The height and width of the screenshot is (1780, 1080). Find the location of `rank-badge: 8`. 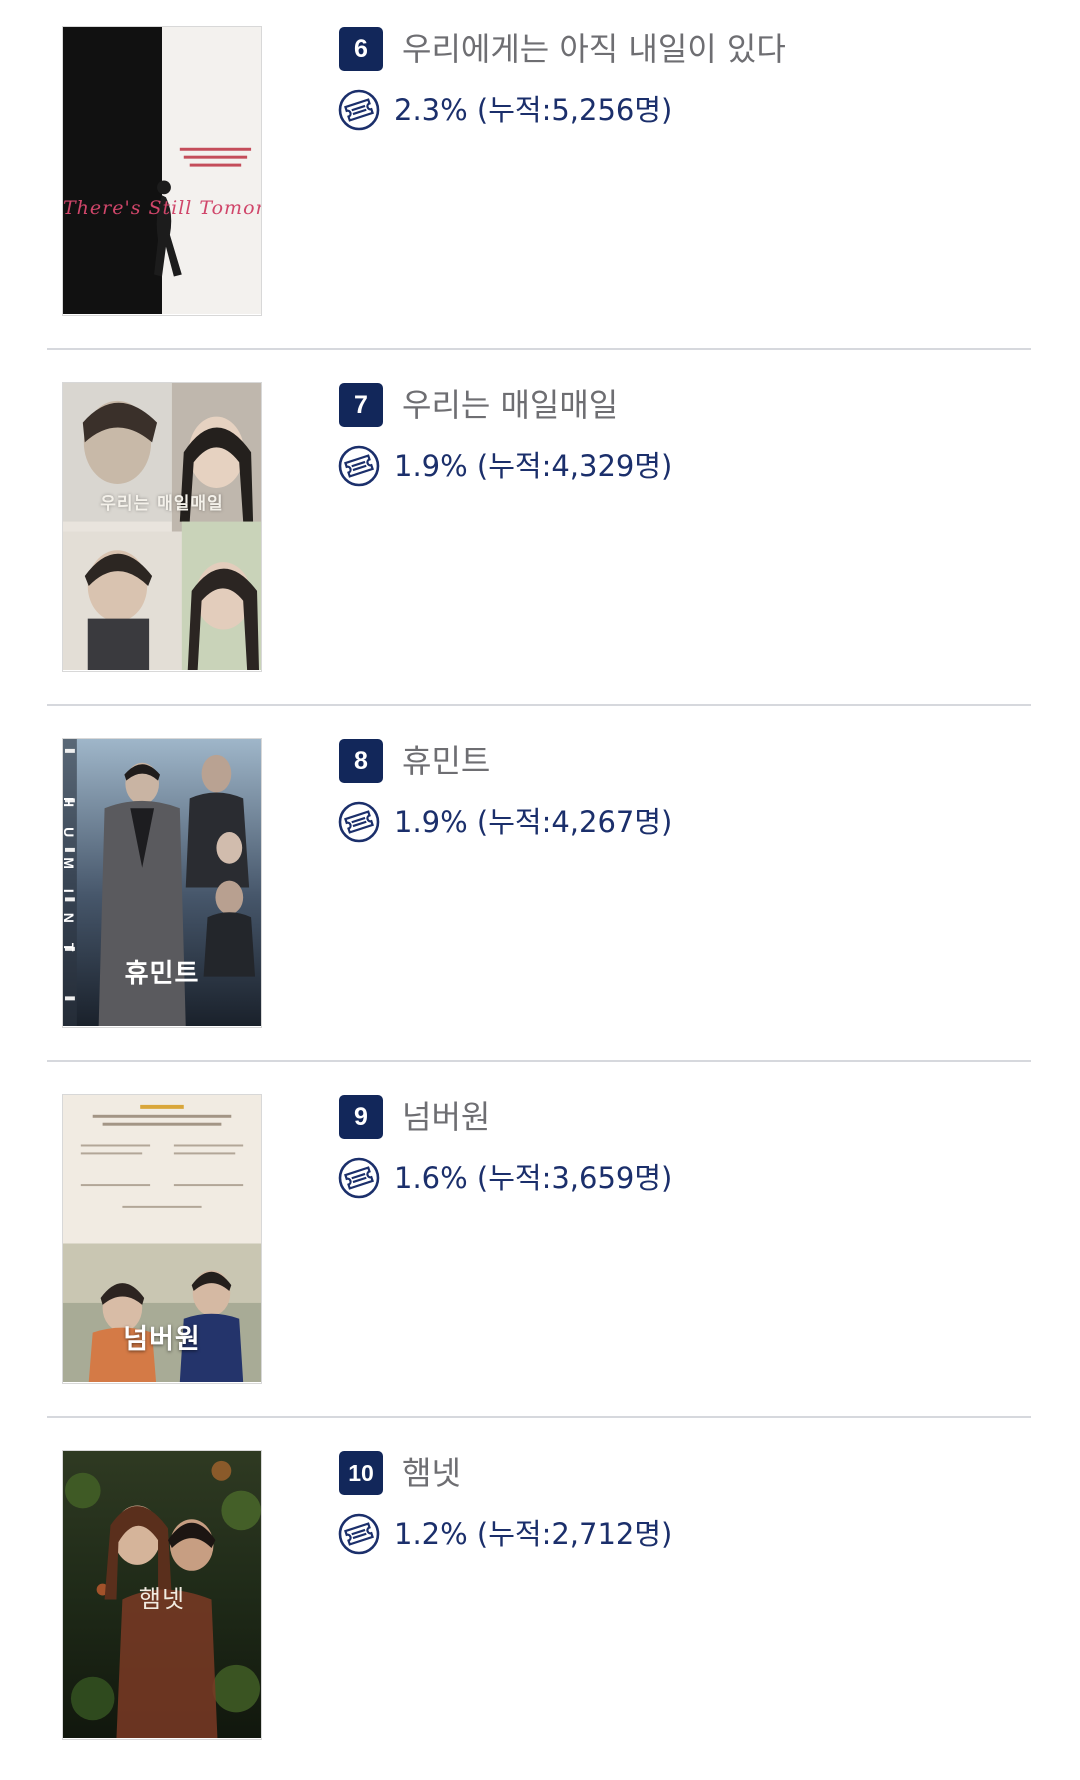

rank-badge: 8 is located at coordinates (361, 761).